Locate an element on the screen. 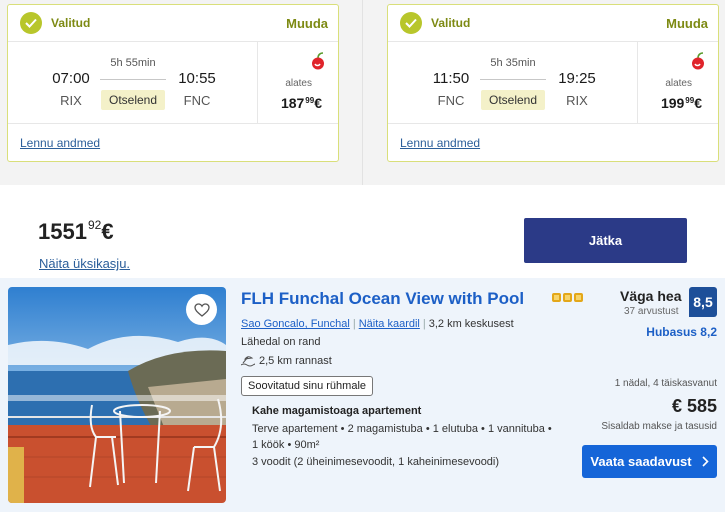 This screenshot has width=725, height=512. total-main: 1551 is located at coordinates (62, 231).